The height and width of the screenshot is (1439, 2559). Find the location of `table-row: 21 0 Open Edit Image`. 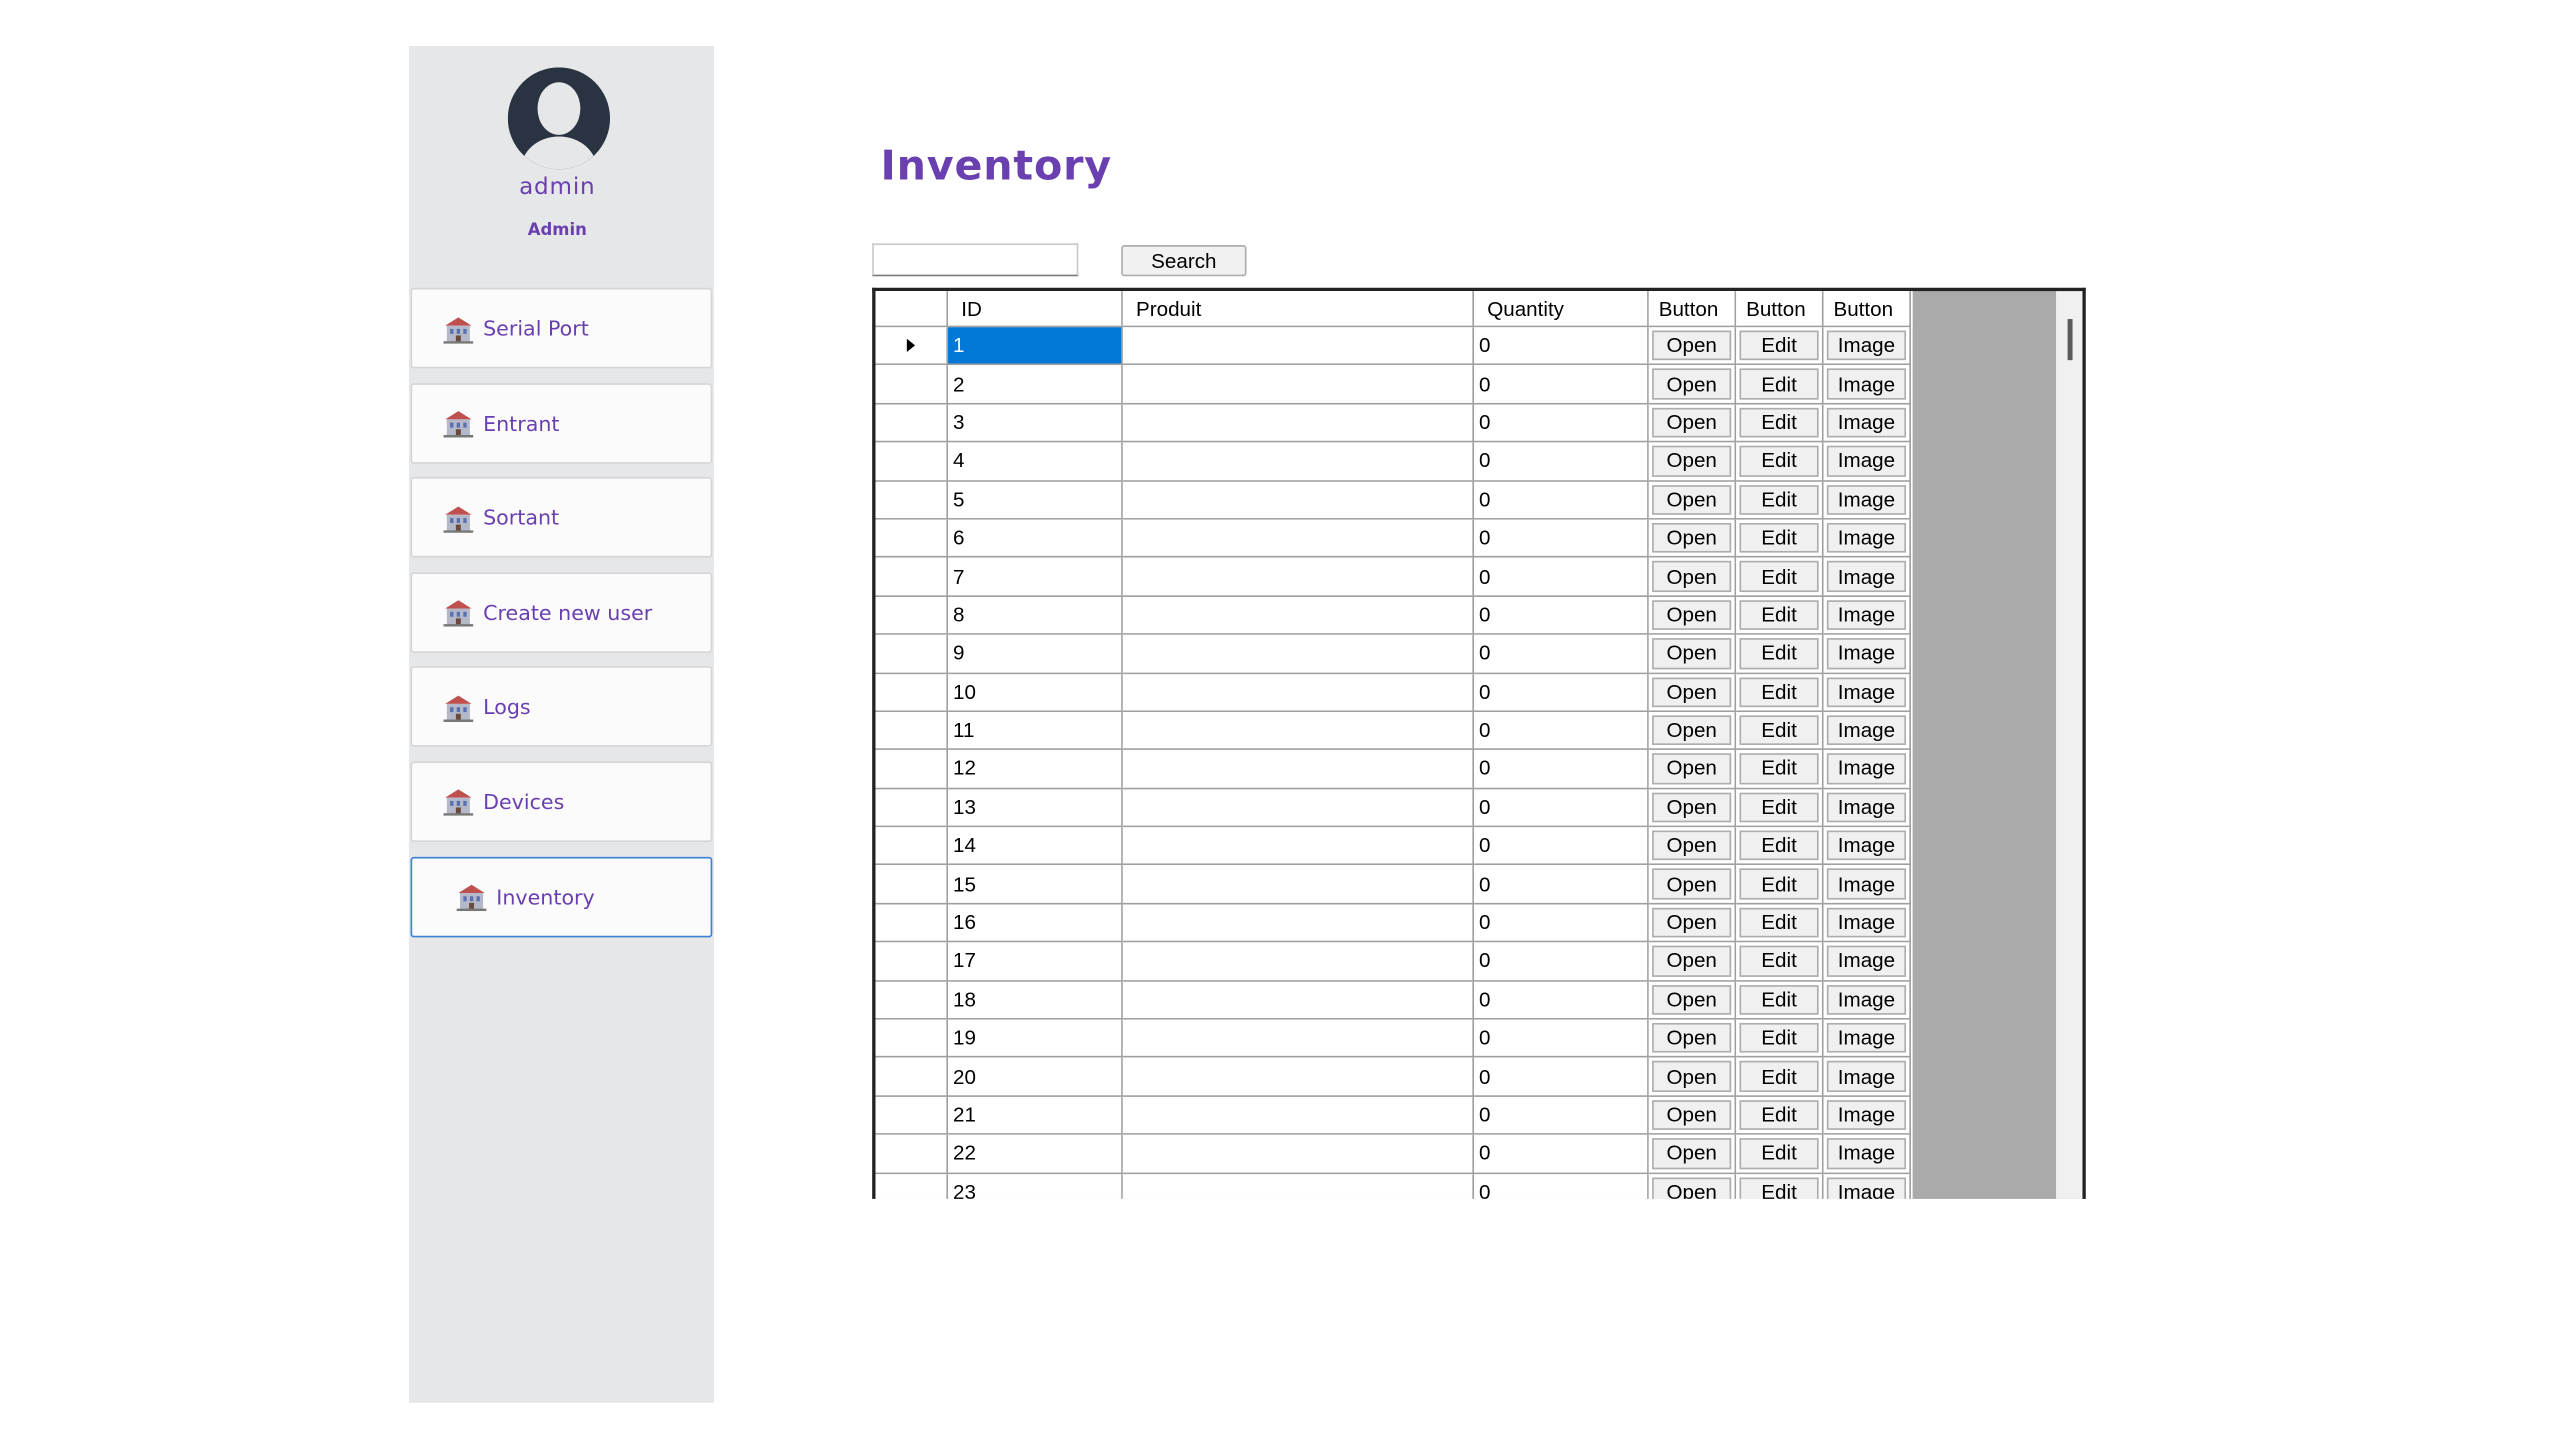

table-row: 21 0 Open Edit Image is located at coordinates (1394, 1116).